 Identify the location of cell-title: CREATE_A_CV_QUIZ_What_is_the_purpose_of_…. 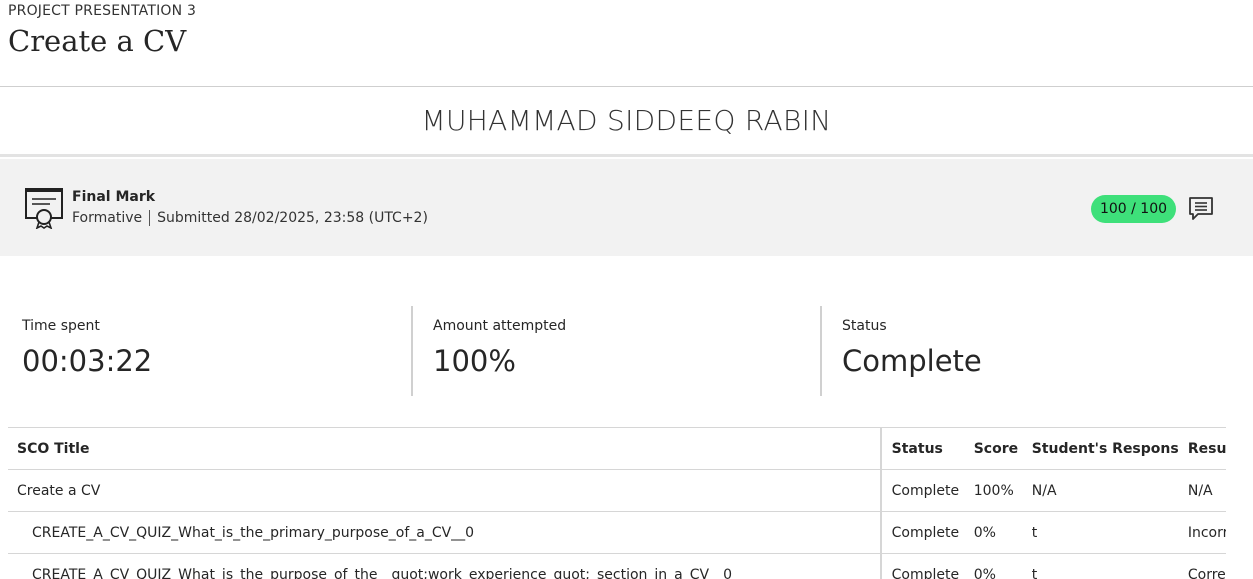
(444, 566).